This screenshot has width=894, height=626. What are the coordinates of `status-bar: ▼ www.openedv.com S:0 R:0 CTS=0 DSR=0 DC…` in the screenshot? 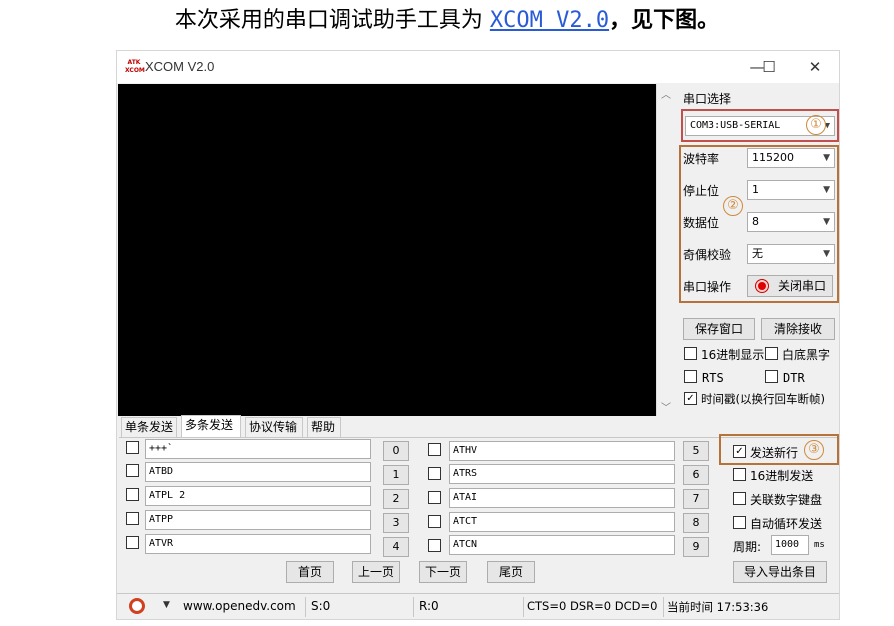 It's located at (478, 606).